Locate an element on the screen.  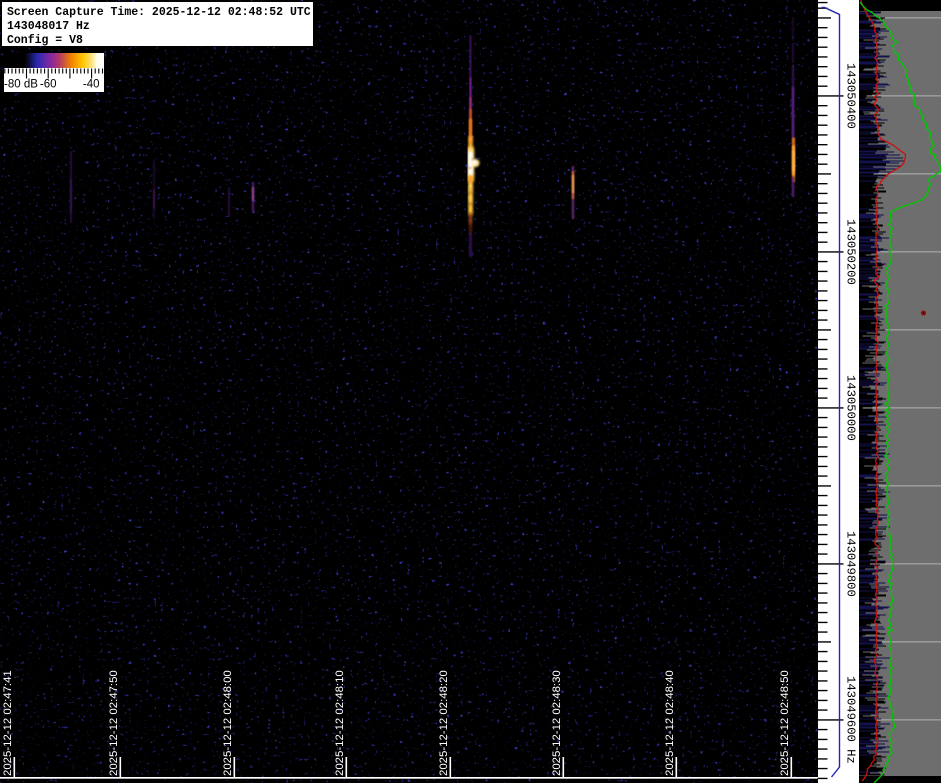
svg-text: 2025-12-12 02:48:30 is located at coordinates (557, 723).